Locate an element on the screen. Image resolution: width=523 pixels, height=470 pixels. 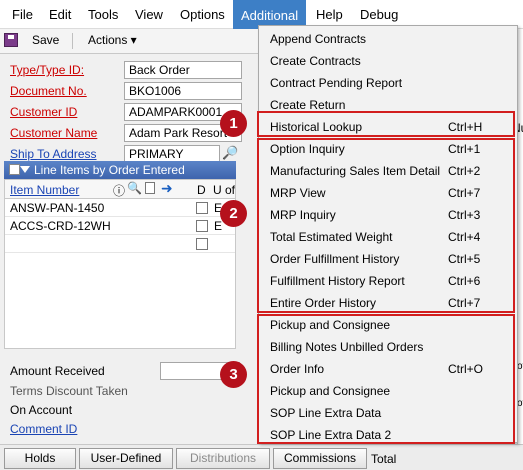
search-icon: 🔍 is located at coordinates (134, 188).